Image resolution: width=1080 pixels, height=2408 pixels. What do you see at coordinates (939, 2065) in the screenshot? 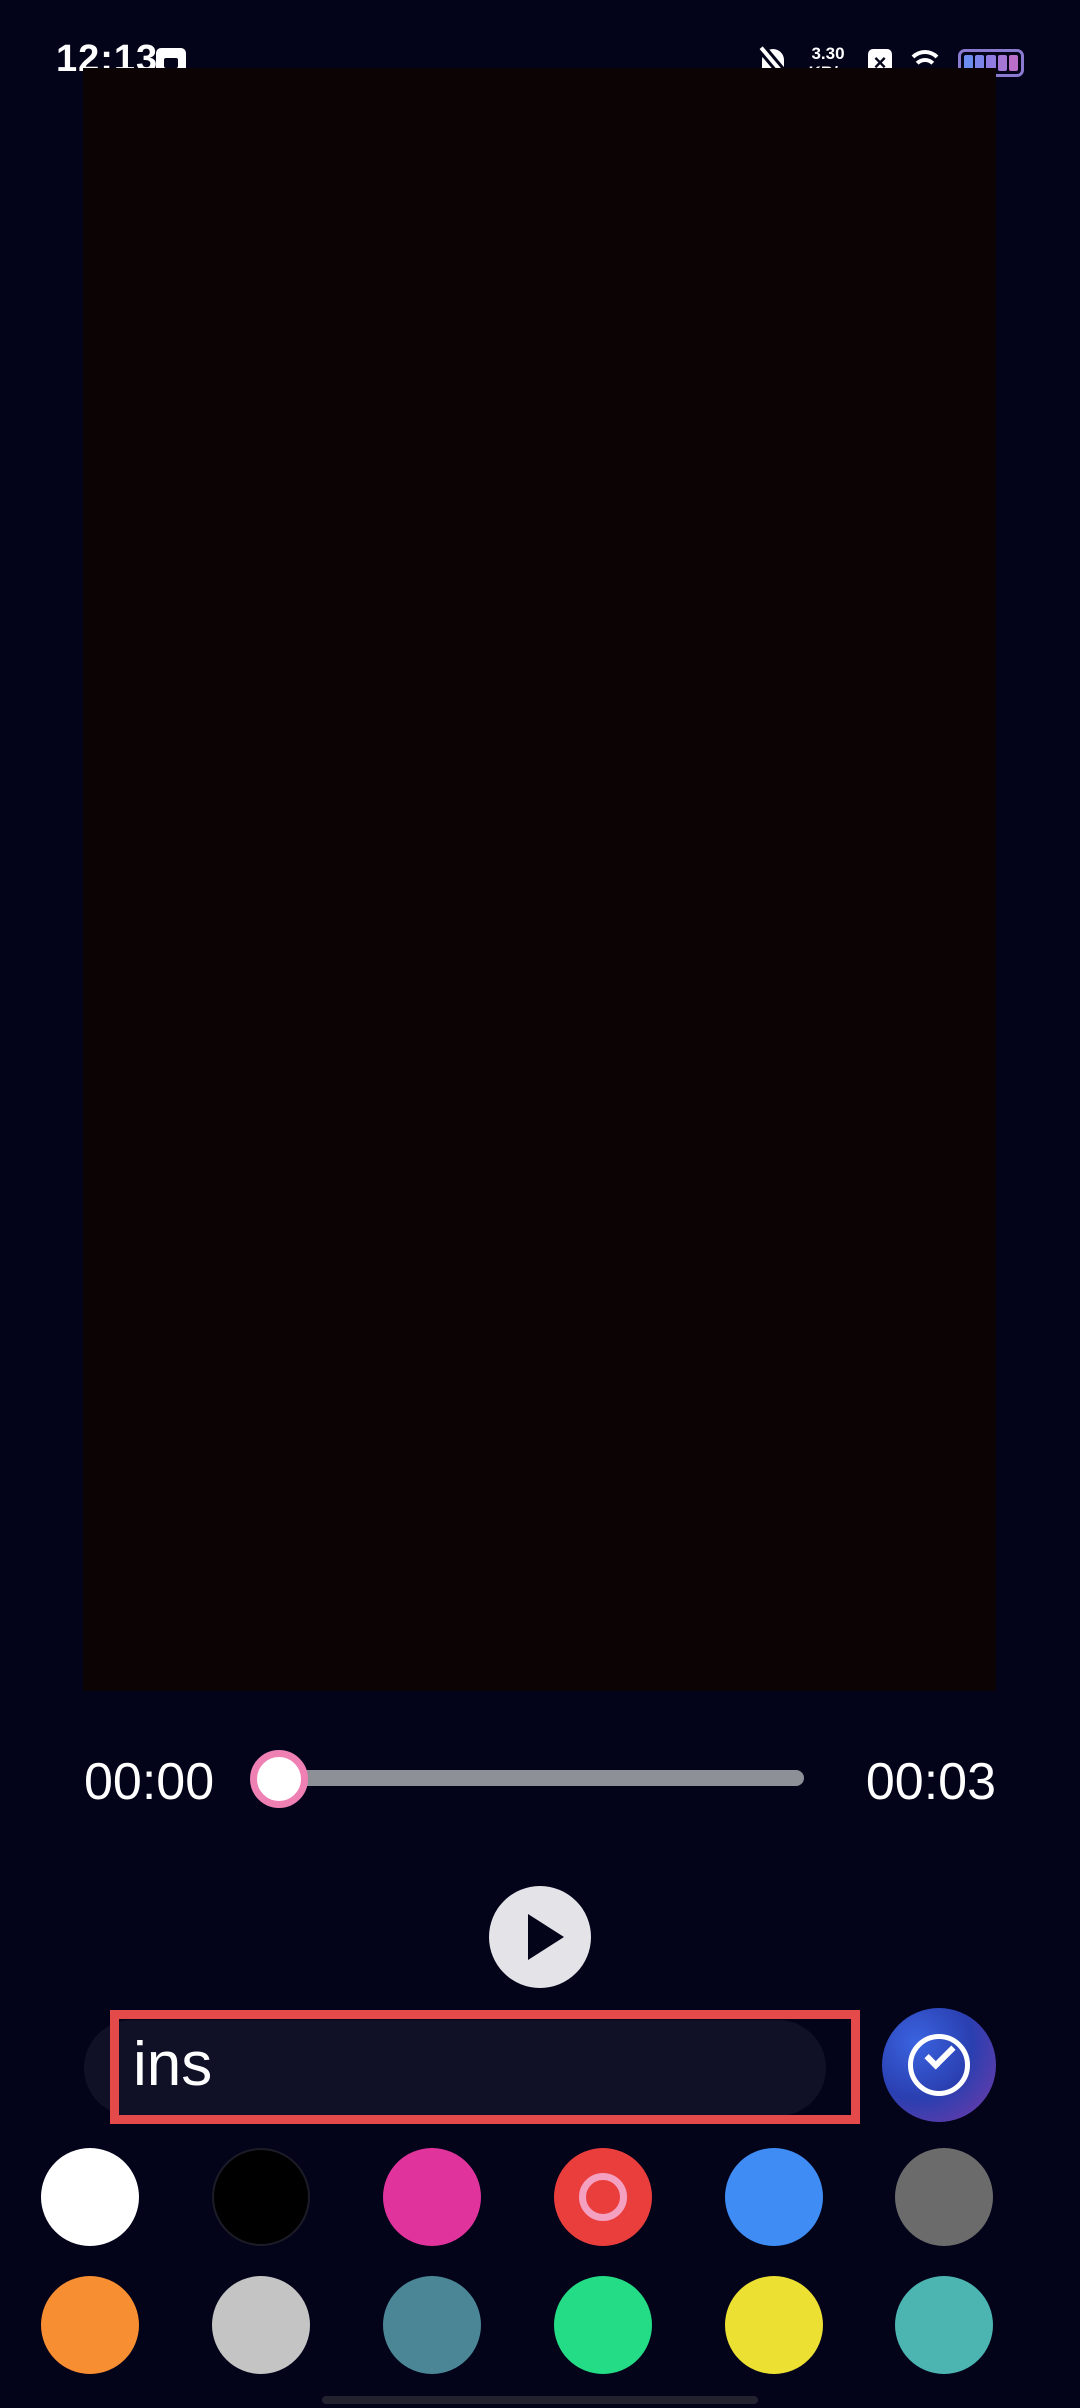
I see `confirm-button` at bounding box center [939, 2065].